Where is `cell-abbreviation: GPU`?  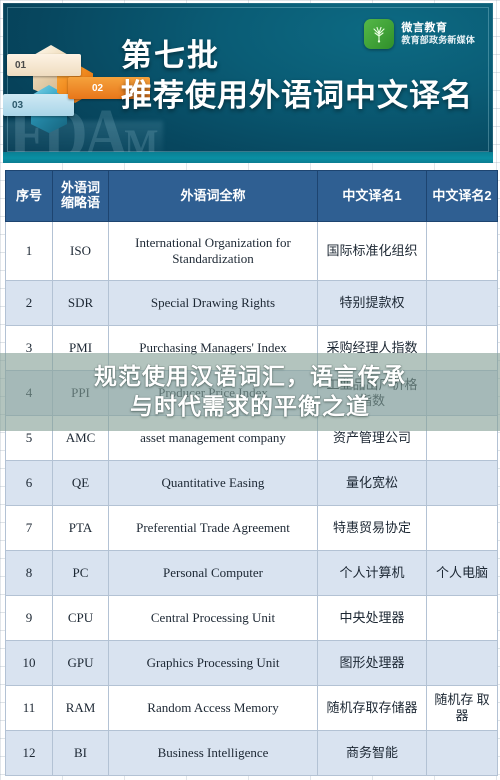
cell-abbreviation: GPU is located at coordinates (80, 663).